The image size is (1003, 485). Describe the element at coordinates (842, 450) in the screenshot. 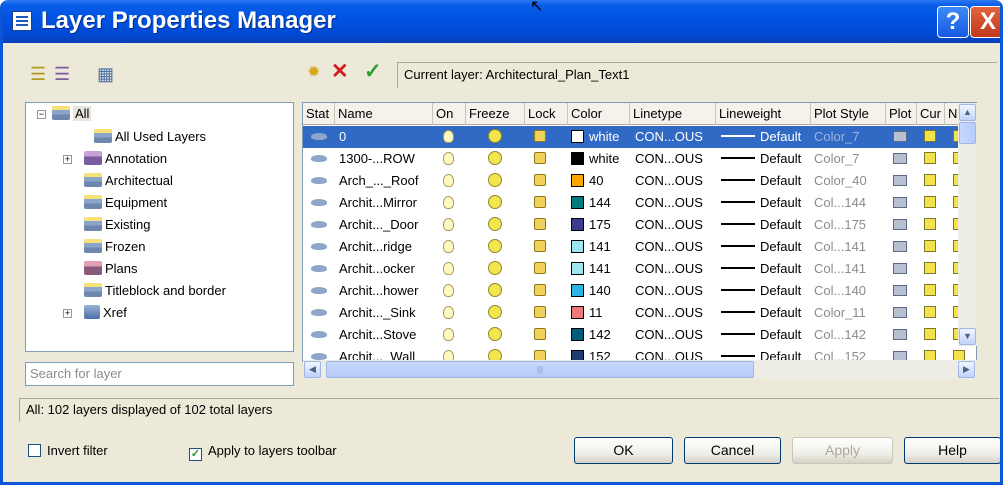

I see `apply-button: Apply` at that location.